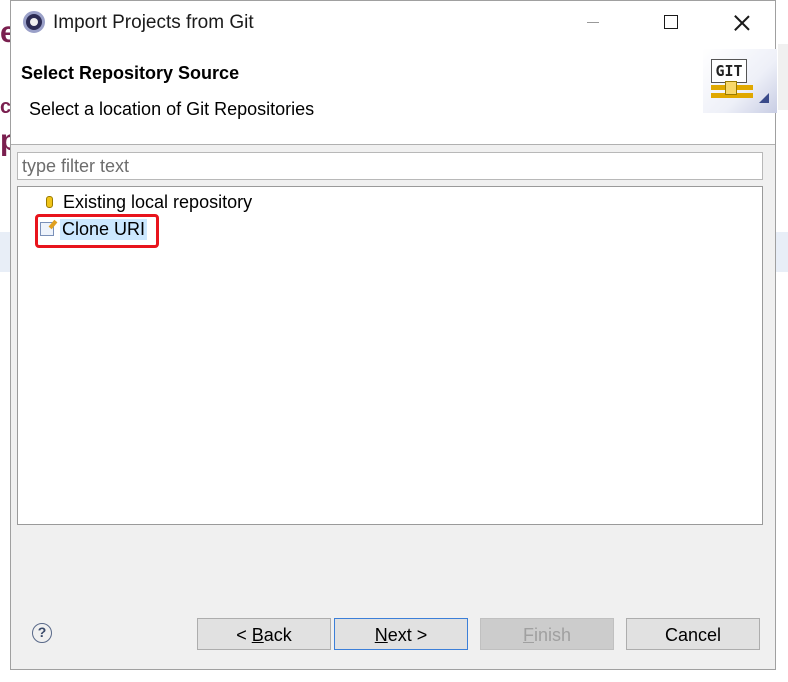 The width and height of the screenshot is (788, 682). I want to click on background-app-fragment: p, so click(5, 141).